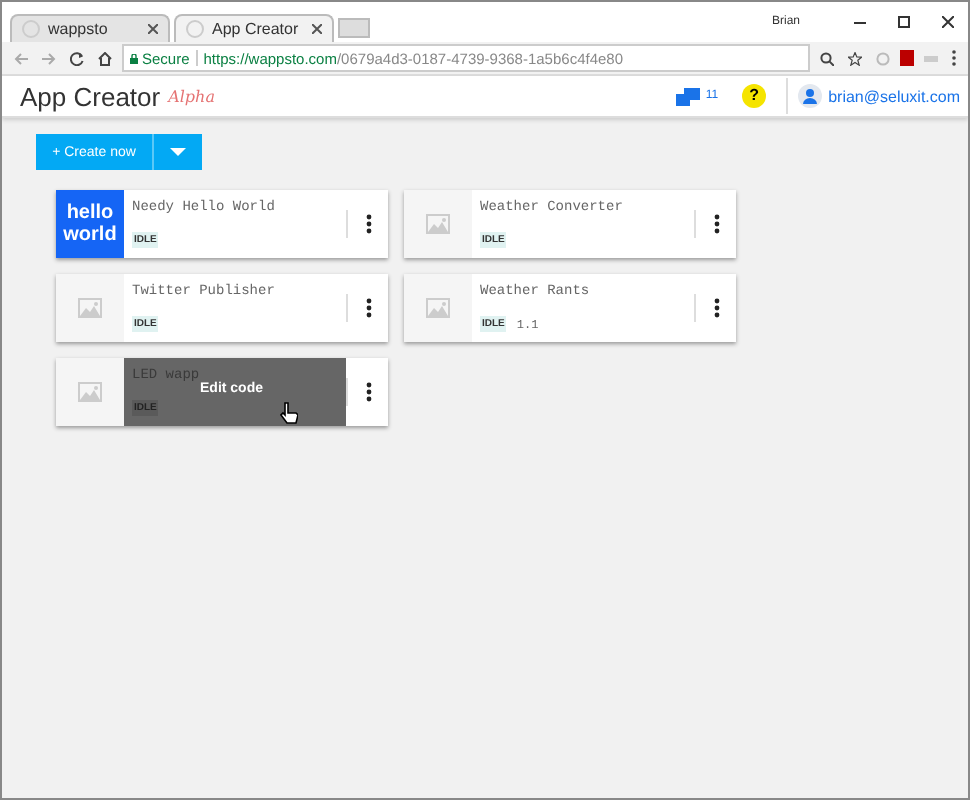 This screenshot has width=970, height=800. Describe the element at coordinates (948, 22) in the screenshot. I see `close-icon` at that location.